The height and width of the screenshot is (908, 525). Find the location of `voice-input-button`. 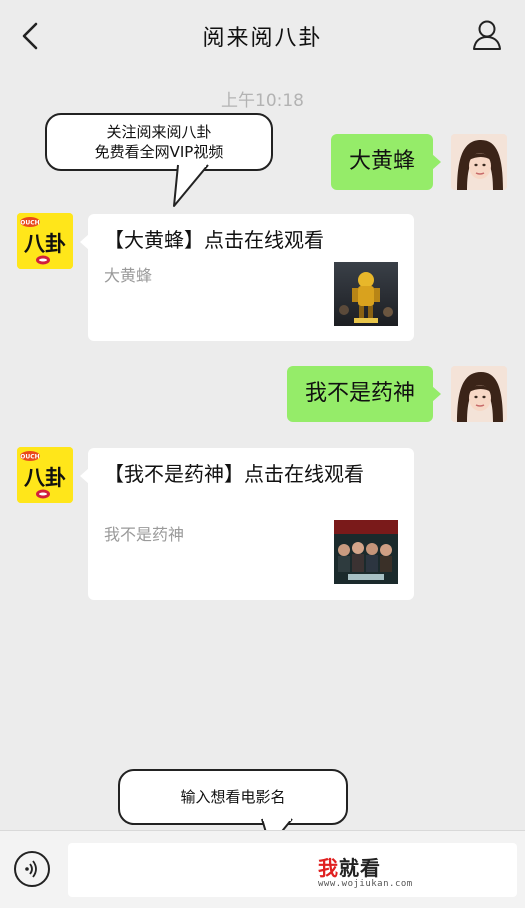

voice-input-button is located at coordinates (32, 869).